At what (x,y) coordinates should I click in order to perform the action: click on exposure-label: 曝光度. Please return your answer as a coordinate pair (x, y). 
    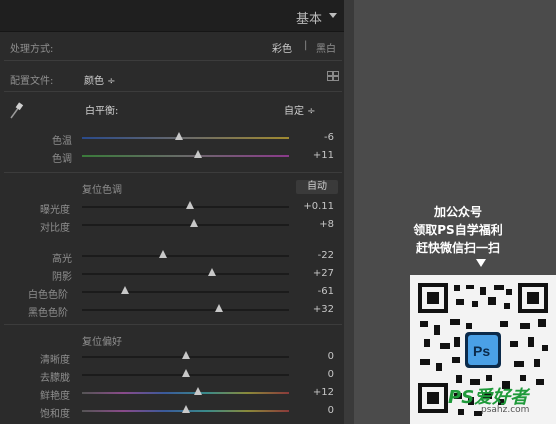
    Looking at the image, I should click on (55, 210).